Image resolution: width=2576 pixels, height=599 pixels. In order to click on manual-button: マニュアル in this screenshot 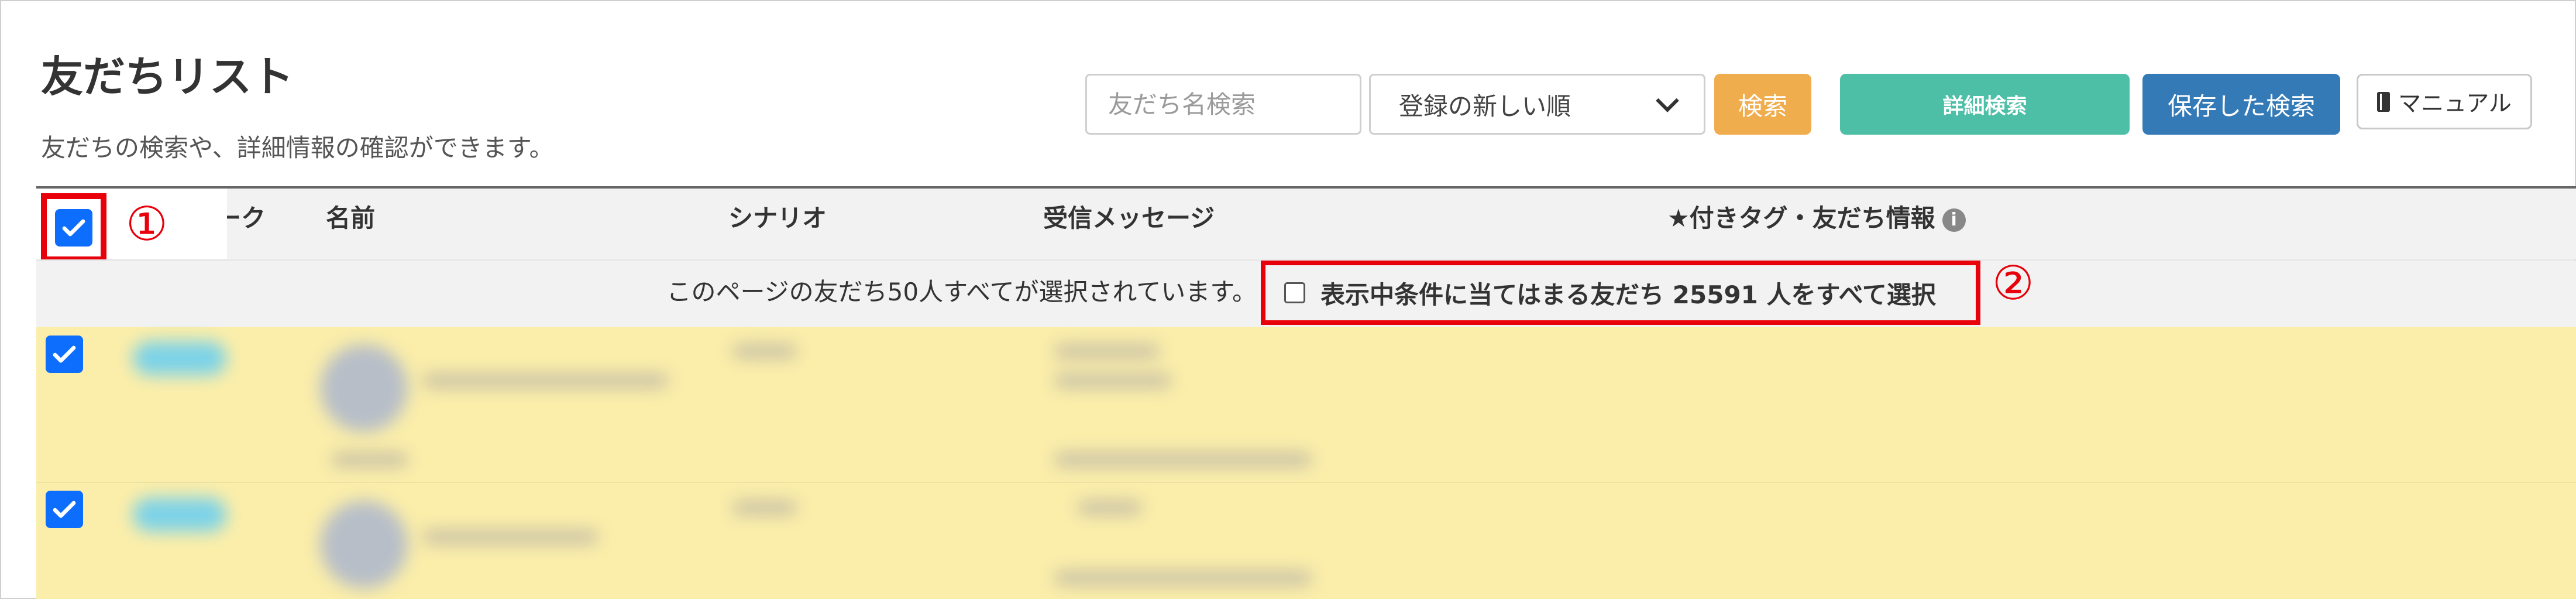, I will do `click(2444, 102)`.